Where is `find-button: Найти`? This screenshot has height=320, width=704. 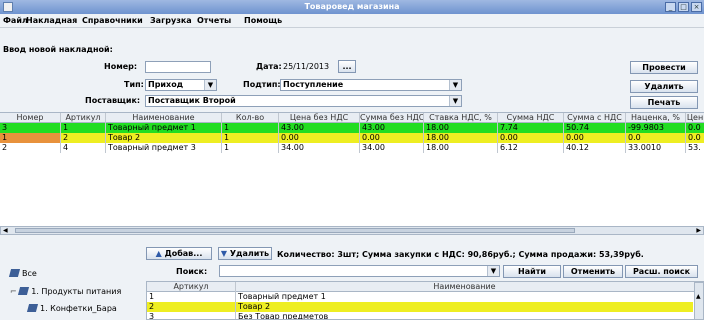
find-button: Найти is located at coordinates (532, 271).